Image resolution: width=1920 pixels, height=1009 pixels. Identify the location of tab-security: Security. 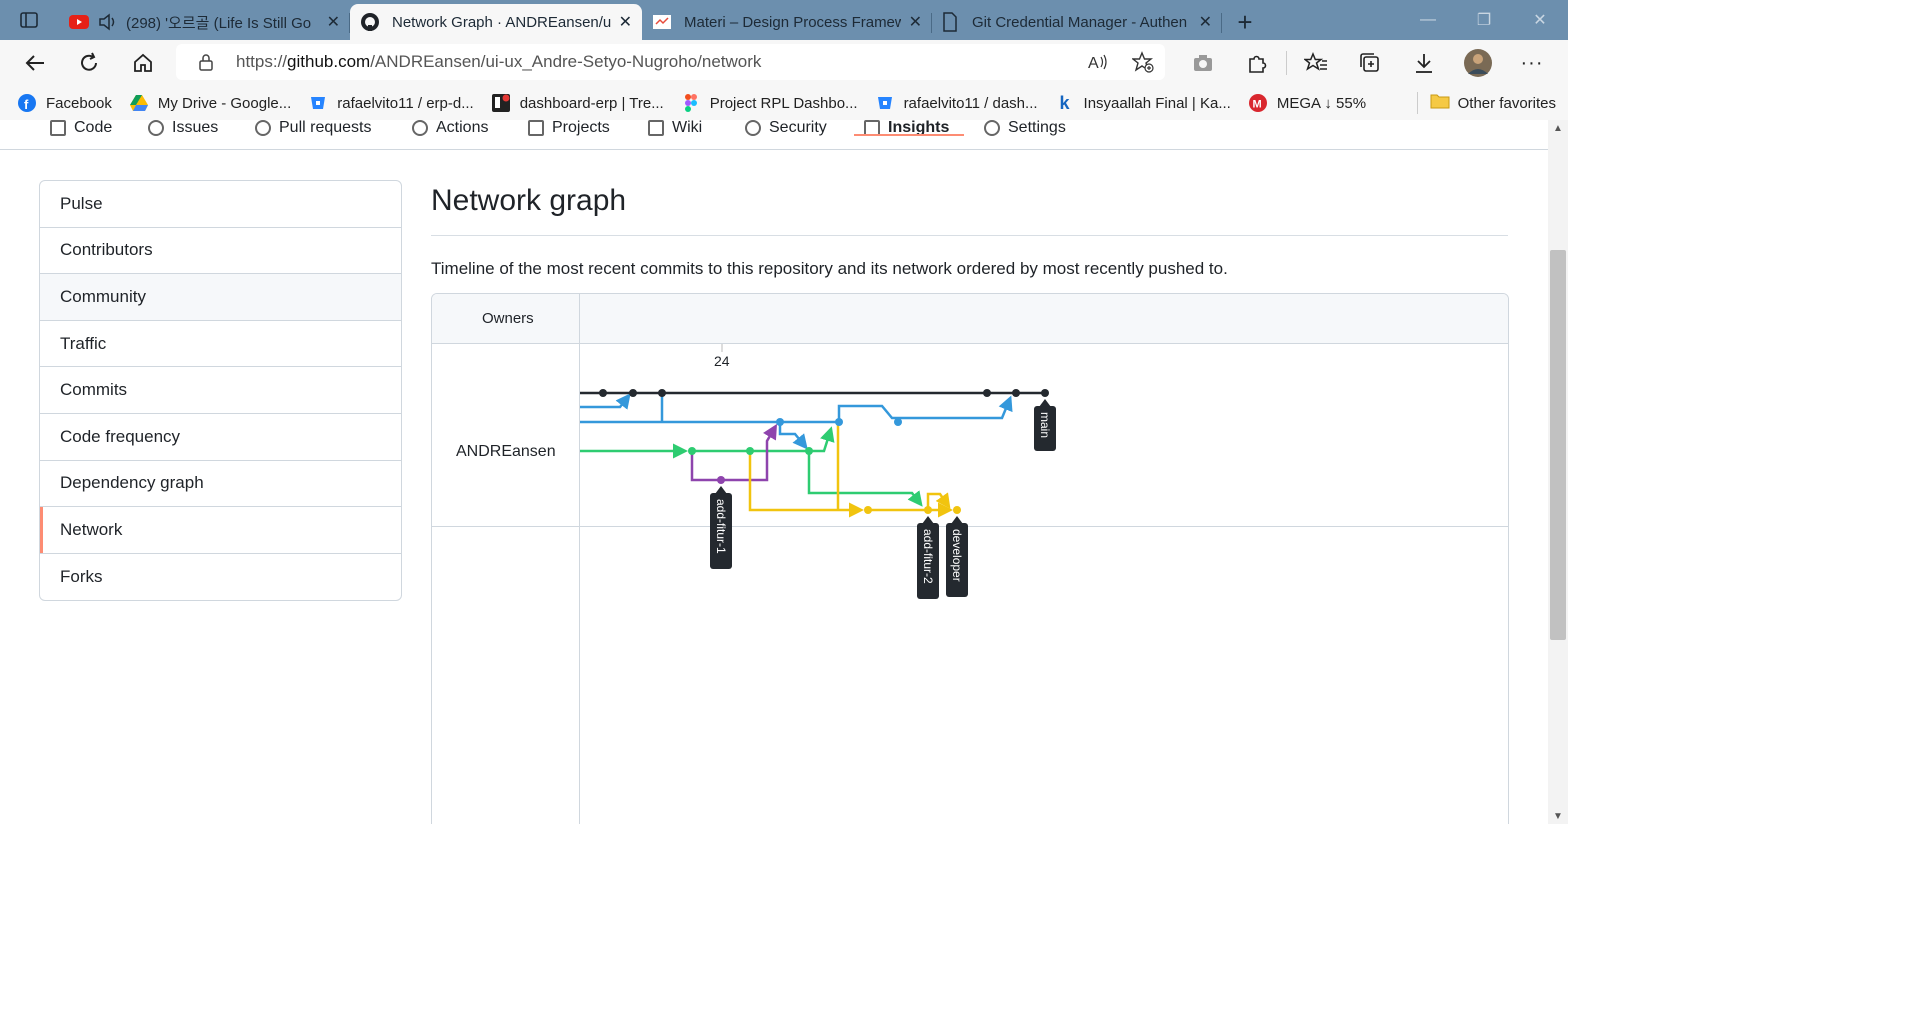
(786, 135).